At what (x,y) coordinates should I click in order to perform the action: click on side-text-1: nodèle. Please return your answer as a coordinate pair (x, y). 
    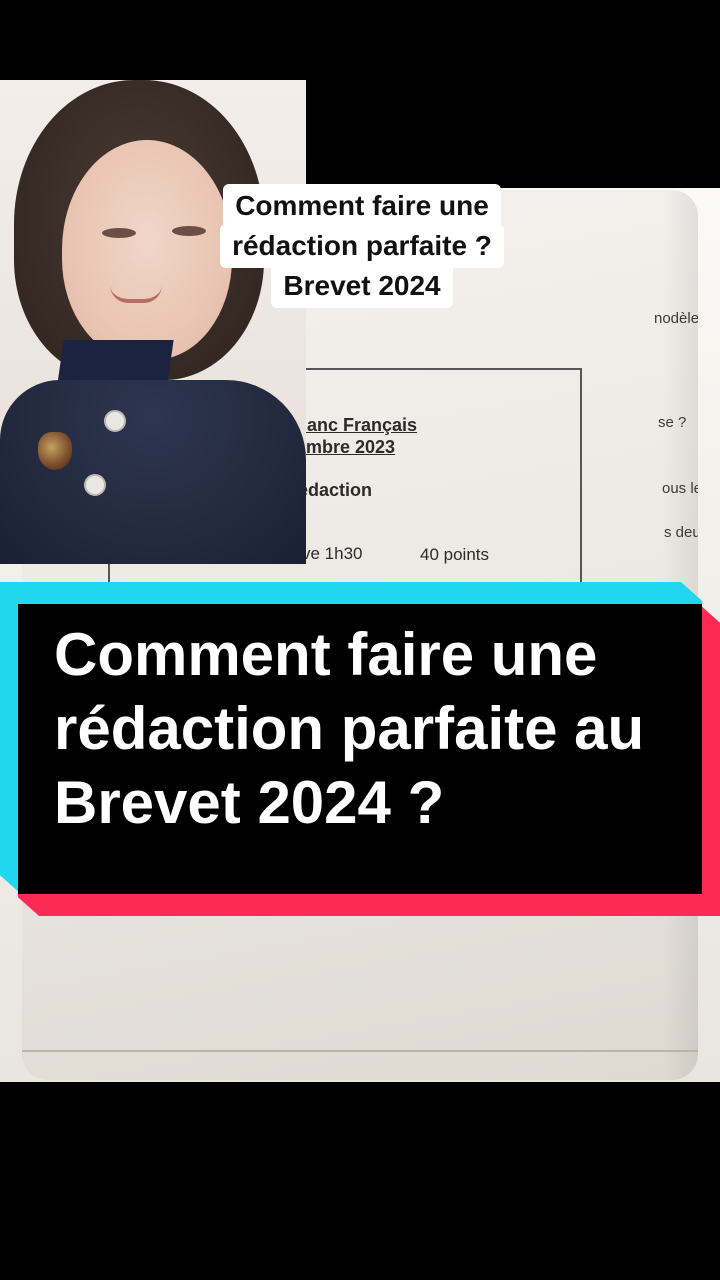
    Looking at the image, I should click on (676, 318).